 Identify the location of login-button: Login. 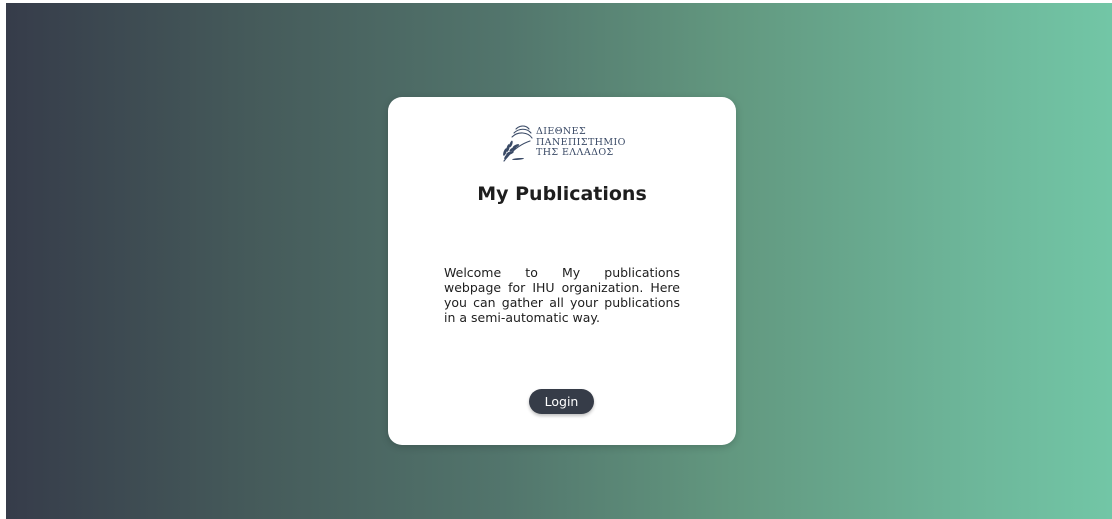
(561, 401).